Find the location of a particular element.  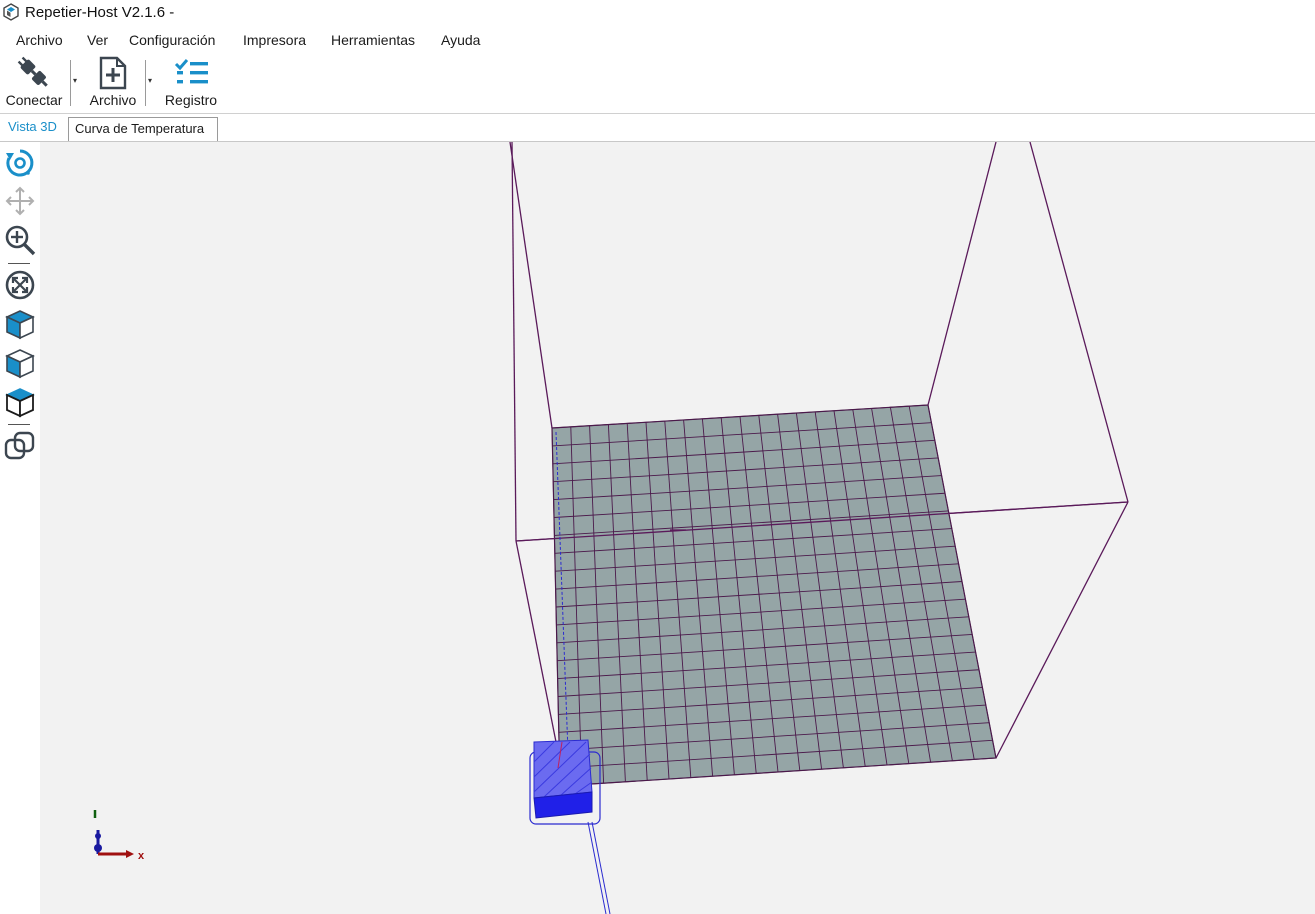

axis-gizmo: x is located at coordinates (119, 836).